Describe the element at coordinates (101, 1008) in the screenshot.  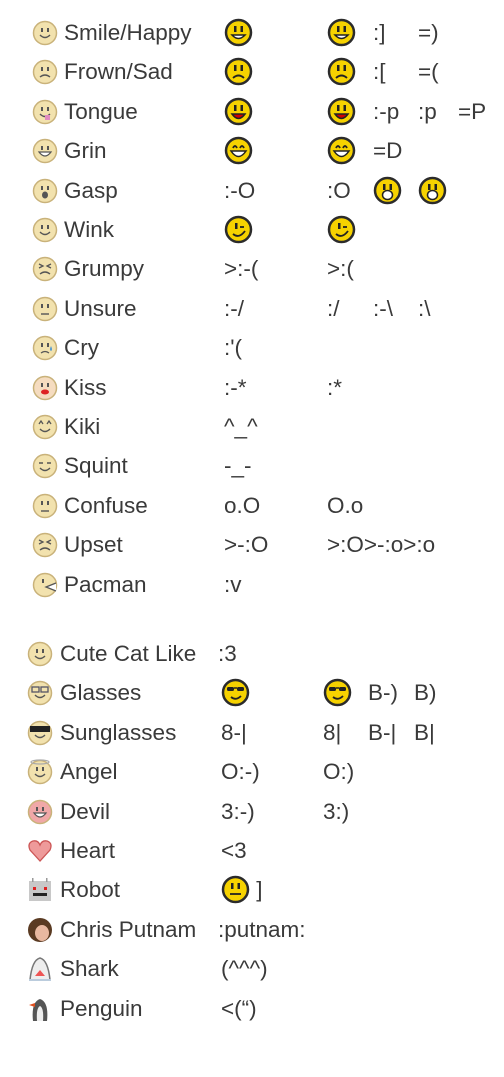
I see `emoticon-name: Penguin` at that location.